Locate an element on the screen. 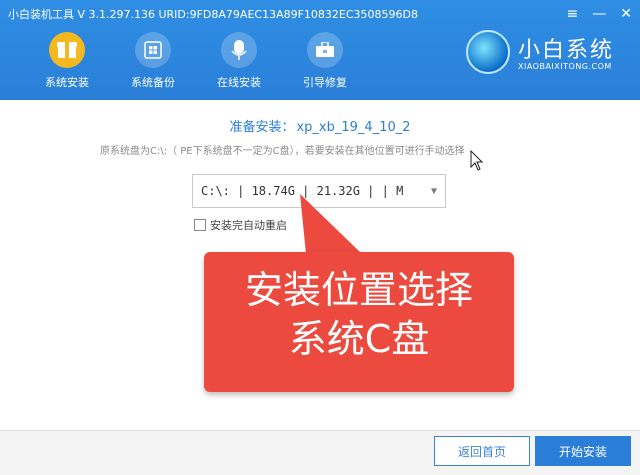  tab-label: 在线安装 is located at coordinates (239, 82).